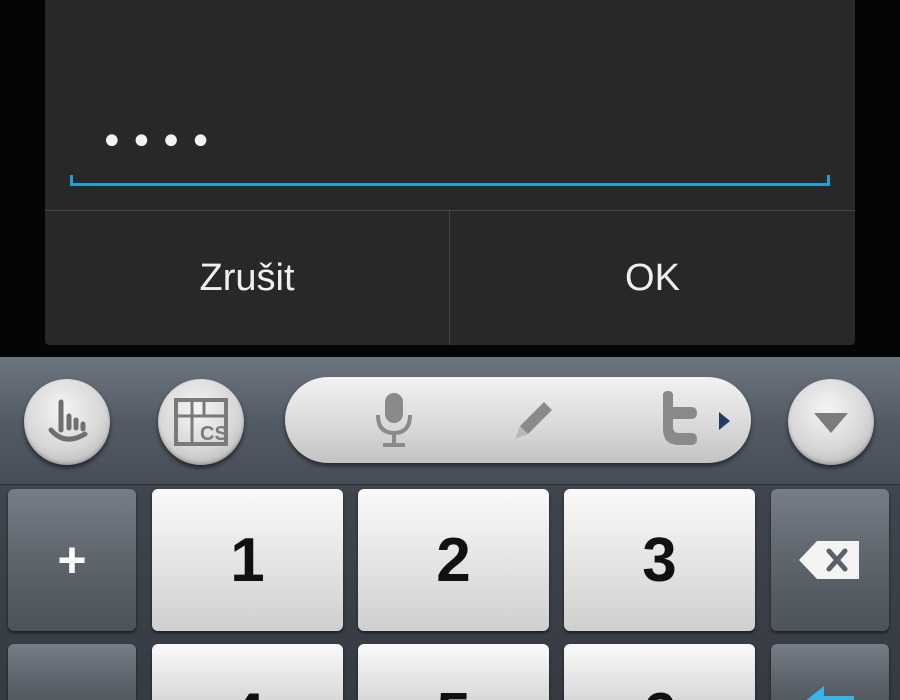 The image size is (900, 700). I want to click on swype-button, so click(67, 422).